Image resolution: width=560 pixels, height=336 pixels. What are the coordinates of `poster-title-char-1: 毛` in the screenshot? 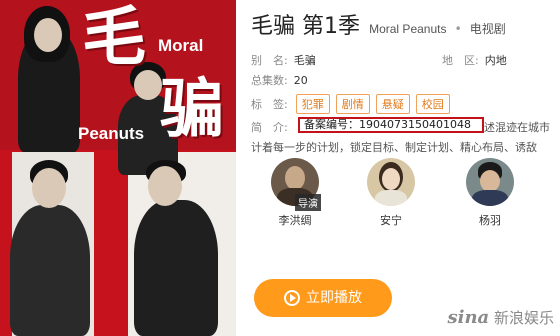 It's located at (114, 37).